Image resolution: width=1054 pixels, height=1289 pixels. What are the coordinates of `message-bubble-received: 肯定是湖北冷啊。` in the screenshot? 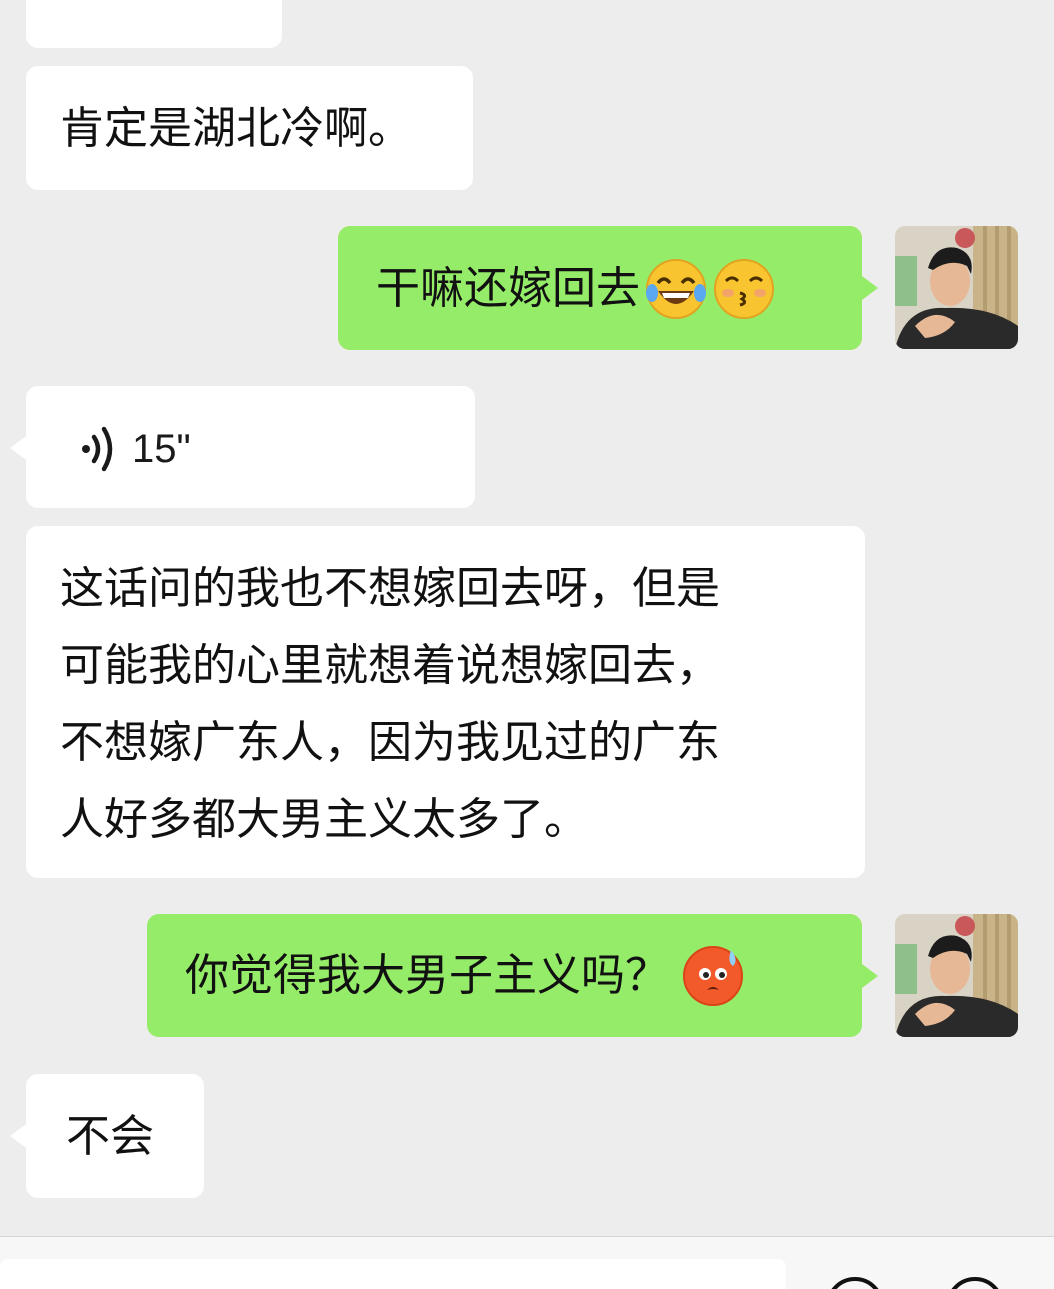 It's located at (249, 128).